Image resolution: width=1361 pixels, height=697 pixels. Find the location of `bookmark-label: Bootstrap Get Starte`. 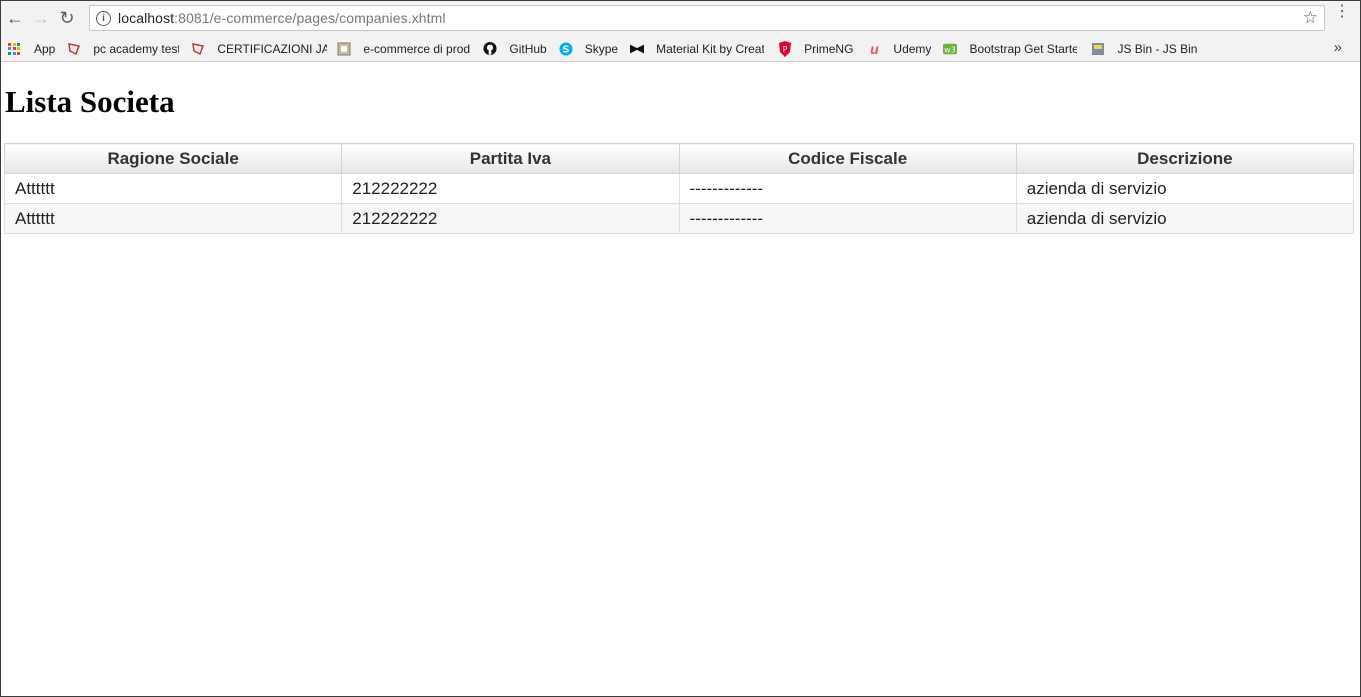

bookmark-label: Bootstrap Get Starte is located at coordinates (1023, 48).